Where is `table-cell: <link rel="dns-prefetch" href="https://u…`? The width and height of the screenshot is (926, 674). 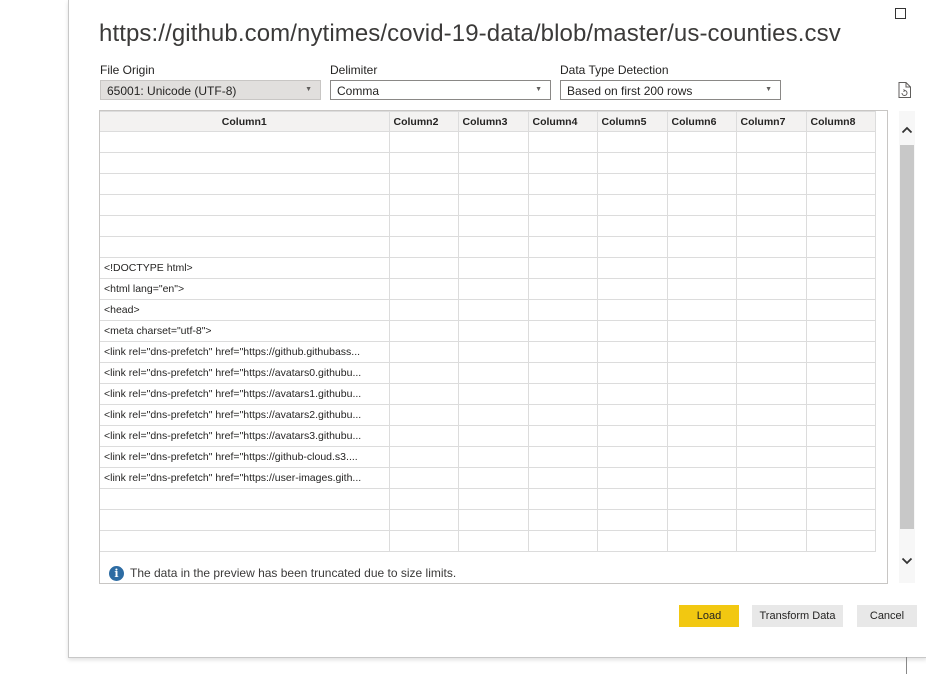 table-cell: <link rel="dns-prefetch" href="https://u… is located at coordinates (245, 478).